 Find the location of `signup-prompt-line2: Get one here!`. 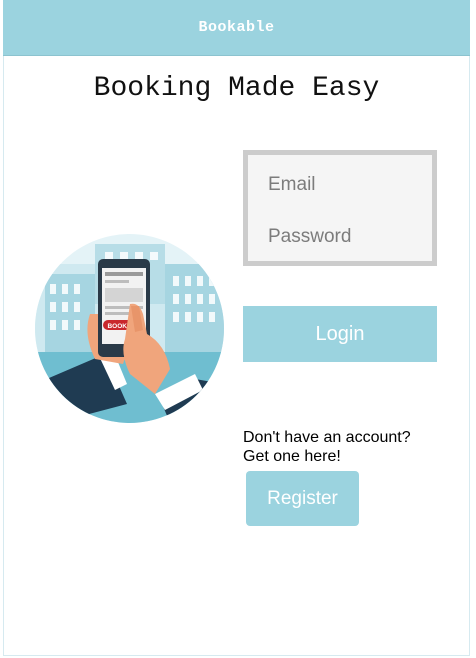

signup-prompt-line2: Get one here! is located at coordinates (292, 456).